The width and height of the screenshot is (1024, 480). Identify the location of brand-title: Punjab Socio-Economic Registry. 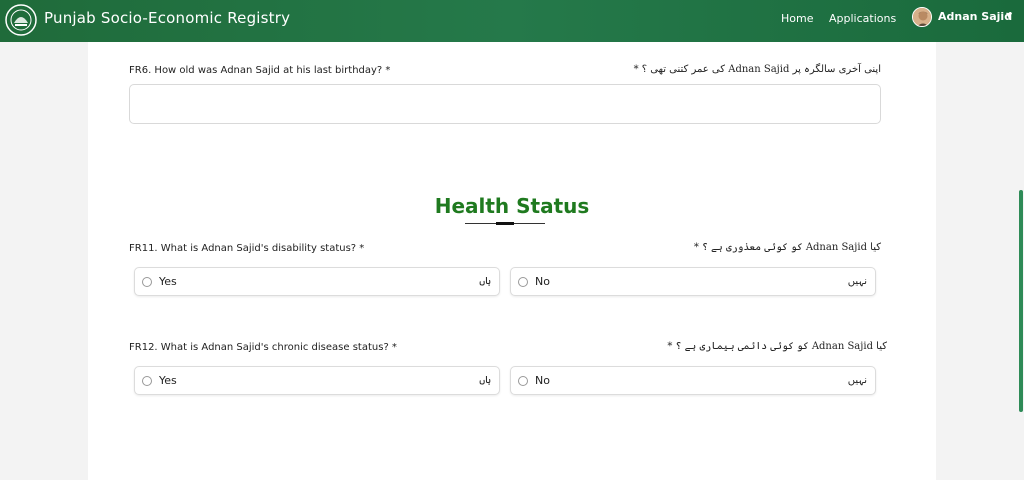
(167, 18).